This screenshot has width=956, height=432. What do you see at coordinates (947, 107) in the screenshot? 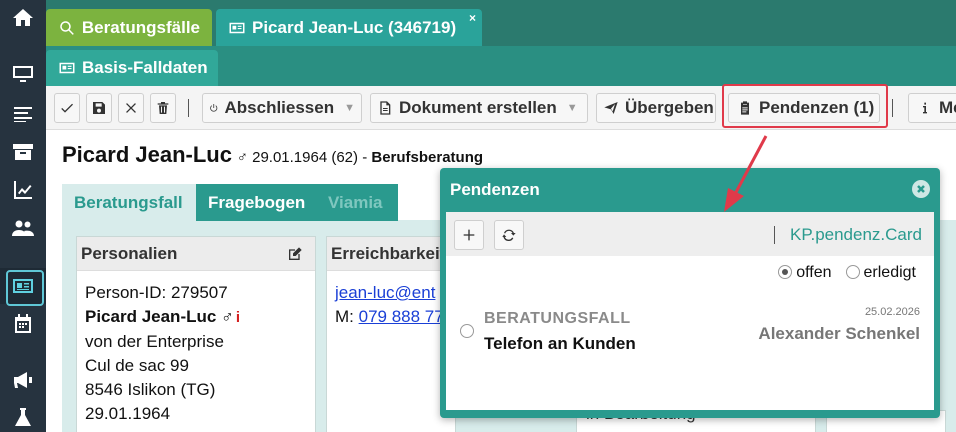
I see `button-label: Me` at bounding box center [947, 107].